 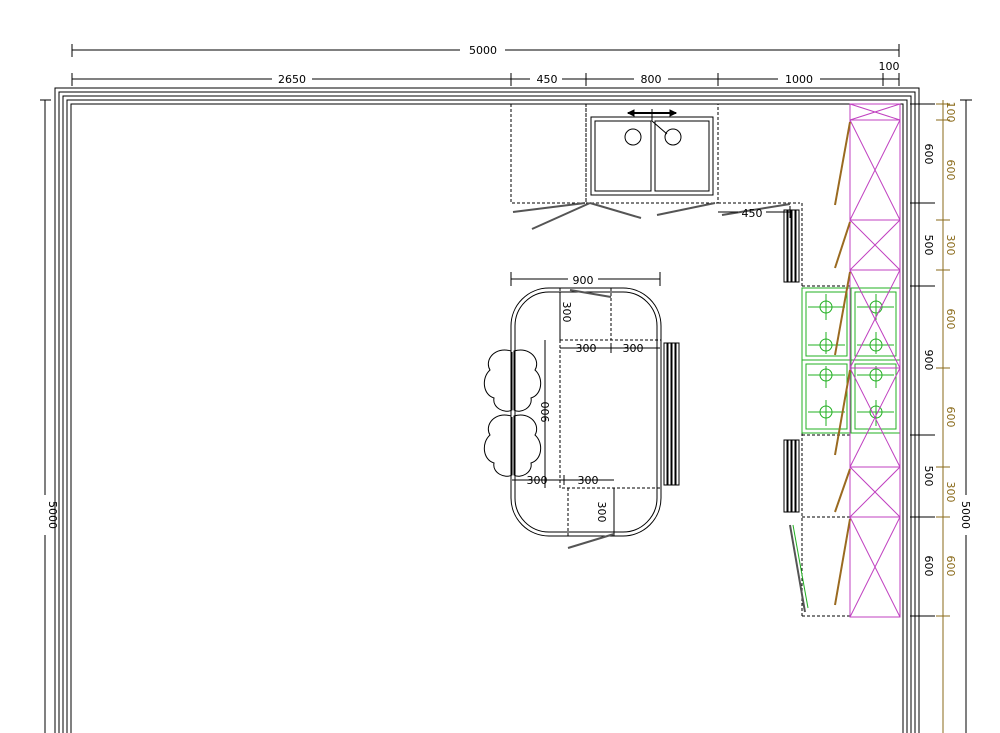 What do you see at coordinates (292, 79) in the screenshot?
I see `top-dimension-2650: 2650` at bounding box center [292, 79].